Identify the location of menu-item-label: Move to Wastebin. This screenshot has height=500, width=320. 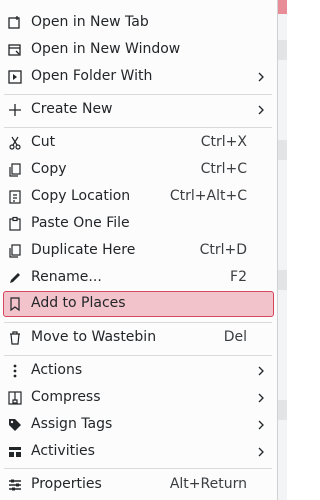
(94, 337).